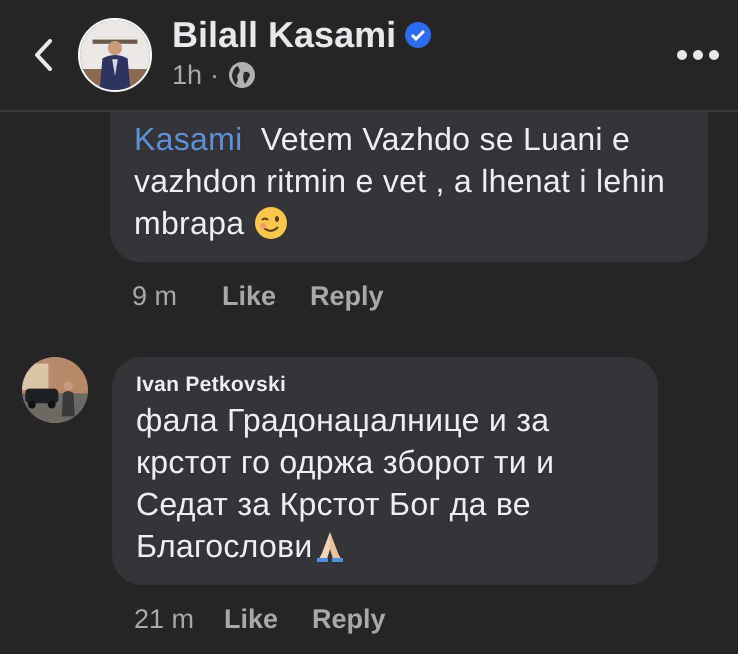  What do you see at coordinates (284, 34) in the screenshot?
I see `author-name: Bilall Kasami` at bounding box center [284, 34].